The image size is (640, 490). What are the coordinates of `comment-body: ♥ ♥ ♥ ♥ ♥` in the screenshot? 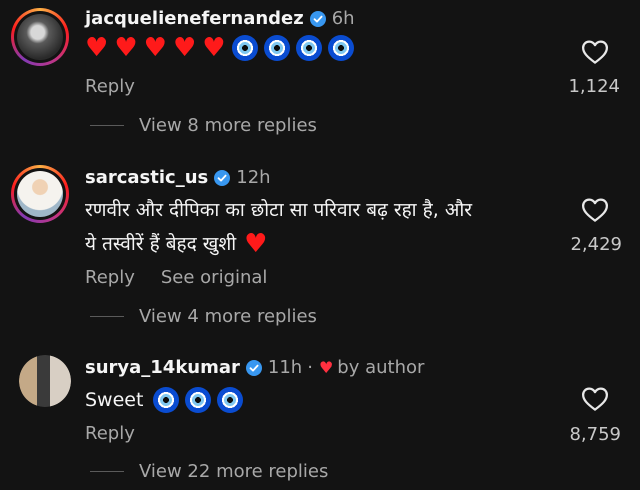 It's located at (219, 48).